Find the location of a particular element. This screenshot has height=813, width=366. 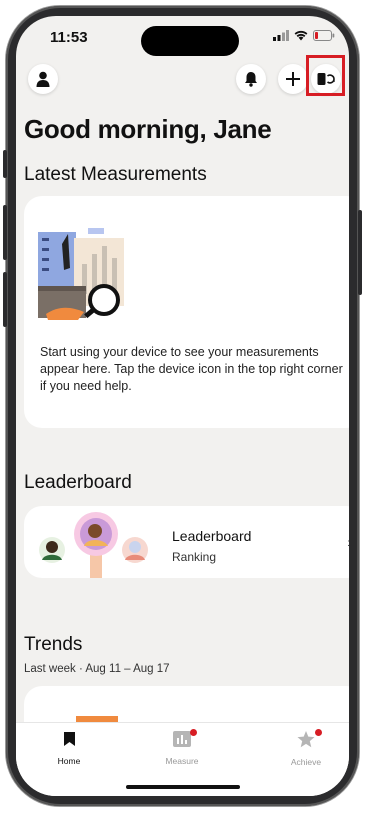

empty-measurements-illustration is located at coordinates (81, 274).